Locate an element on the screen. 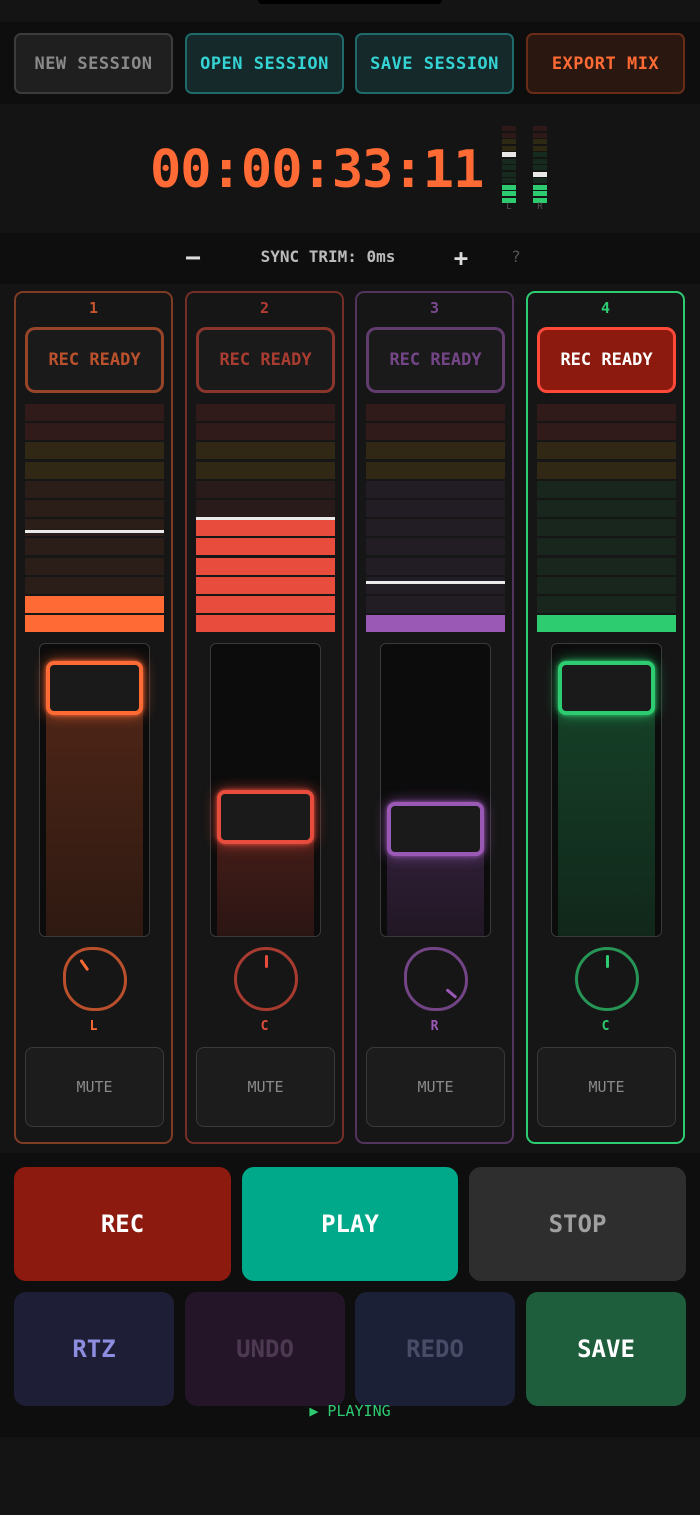 The height and width of the screenshot is (1515, 700). channel-strip-2: 2 REC READY C MUTE is located at coordinates (264, 717).